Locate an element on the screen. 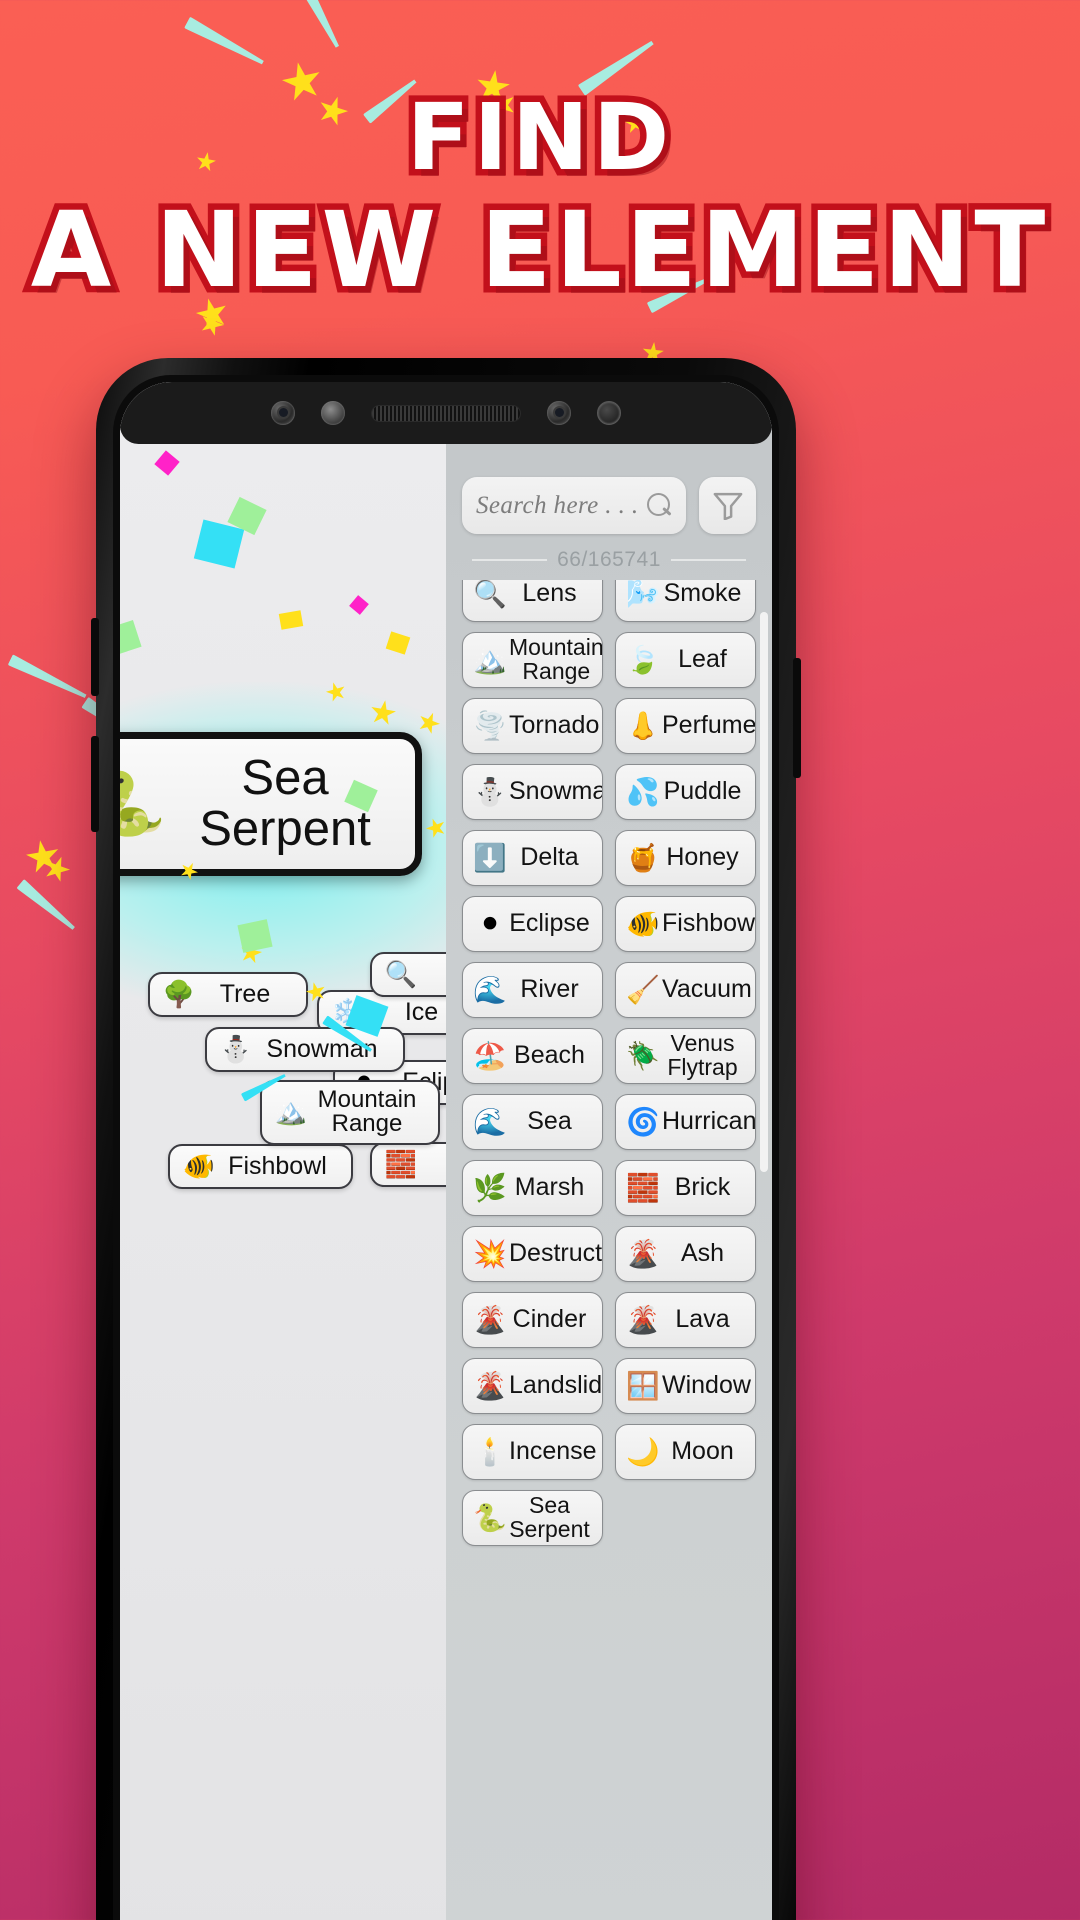  element-emoji-icon: 💦 is located at coordinates (643, 792).